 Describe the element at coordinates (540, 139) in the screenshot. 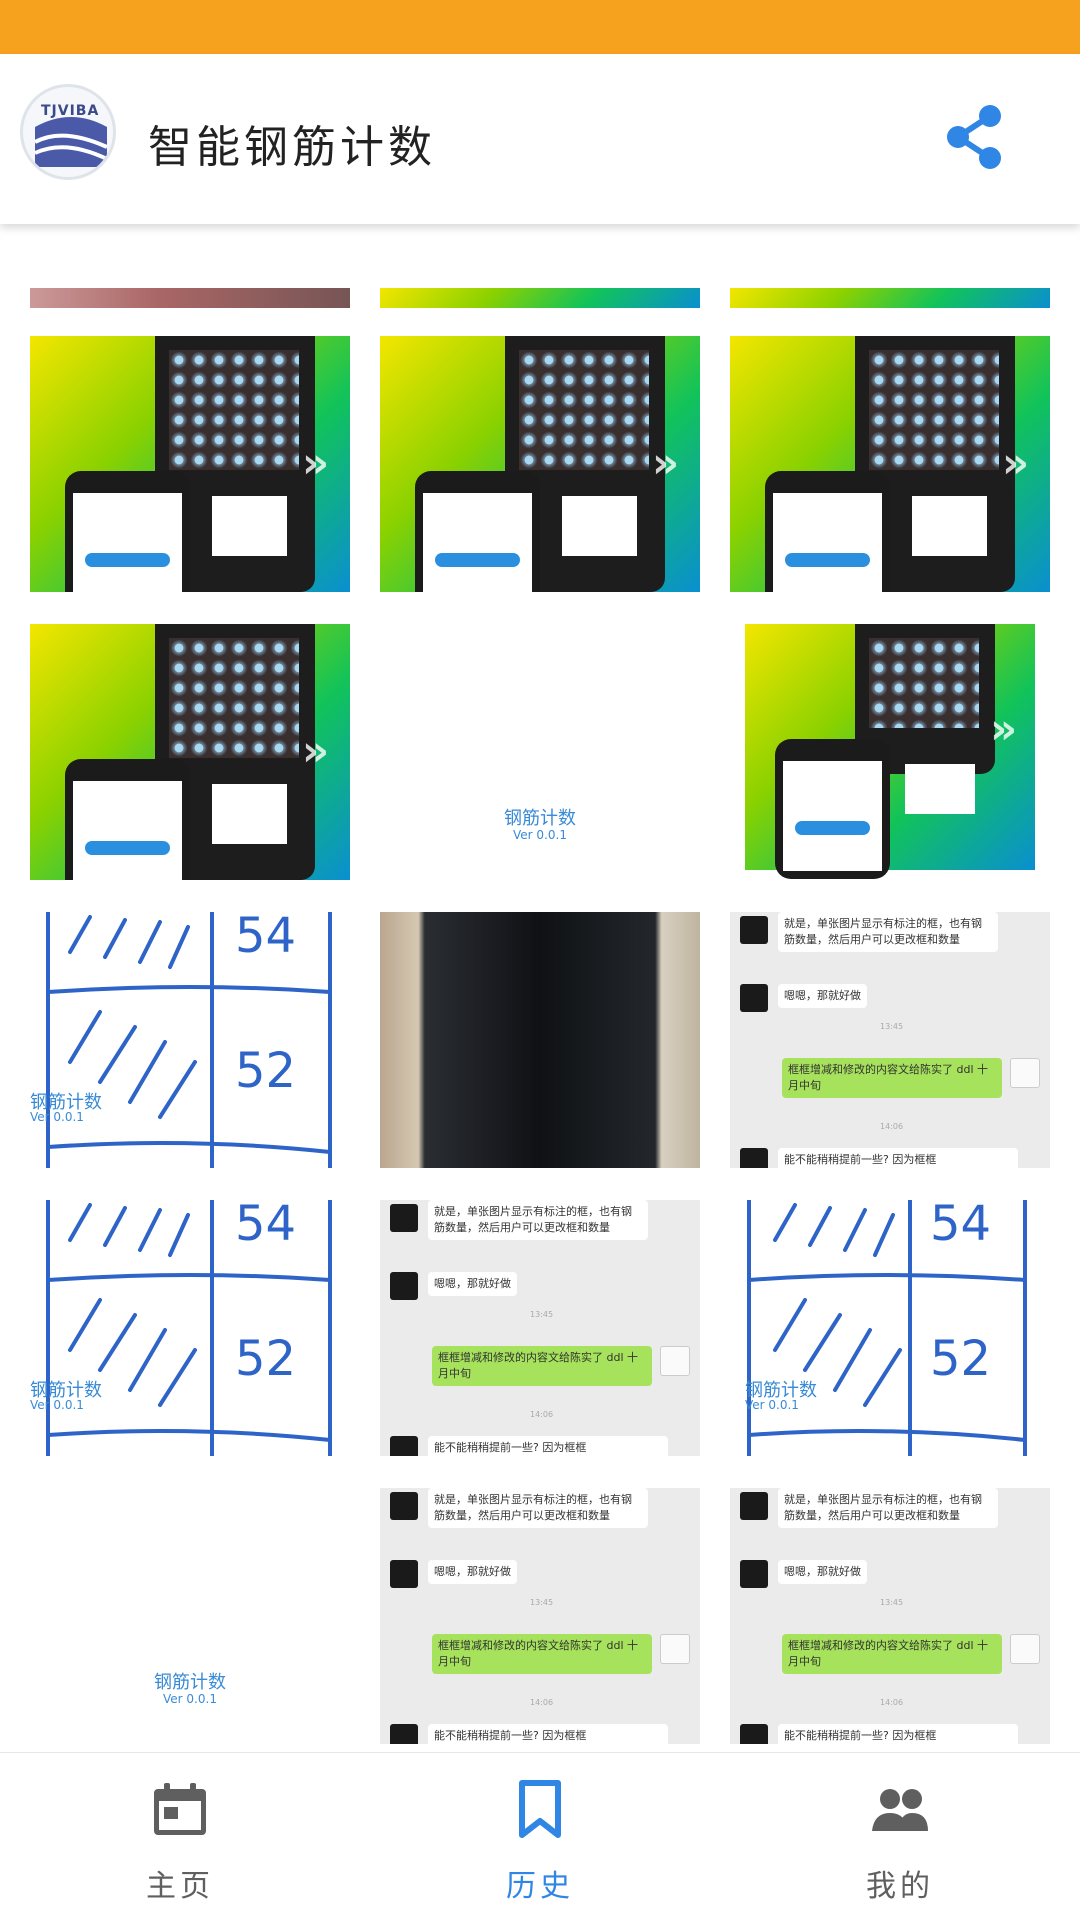

I see `app-bar: TJVIBA 智能钢筋计数` at that location.